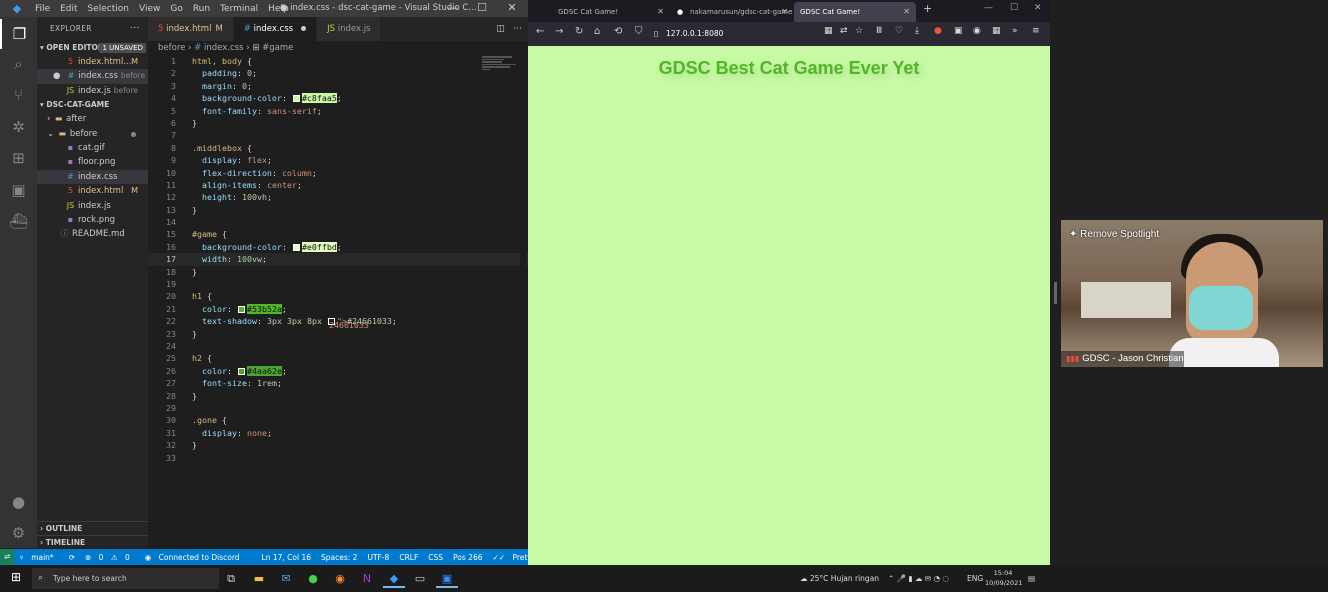 The width and height of the screenshot is (1328, 592). I want to click on addon-icon: ▣, so click(958, 31).